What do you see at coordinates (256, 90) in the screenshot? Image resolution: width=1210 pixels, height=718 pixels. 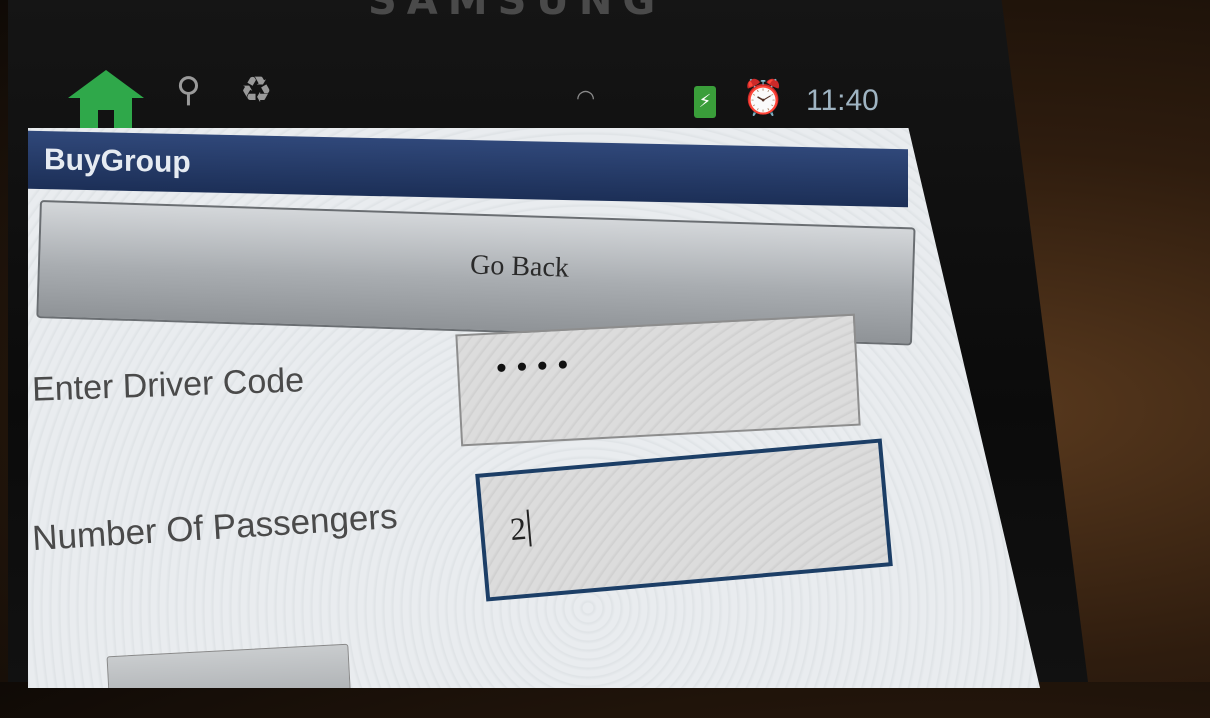 I see `recycle-icon: ♻` at bounding box center [256, 90].